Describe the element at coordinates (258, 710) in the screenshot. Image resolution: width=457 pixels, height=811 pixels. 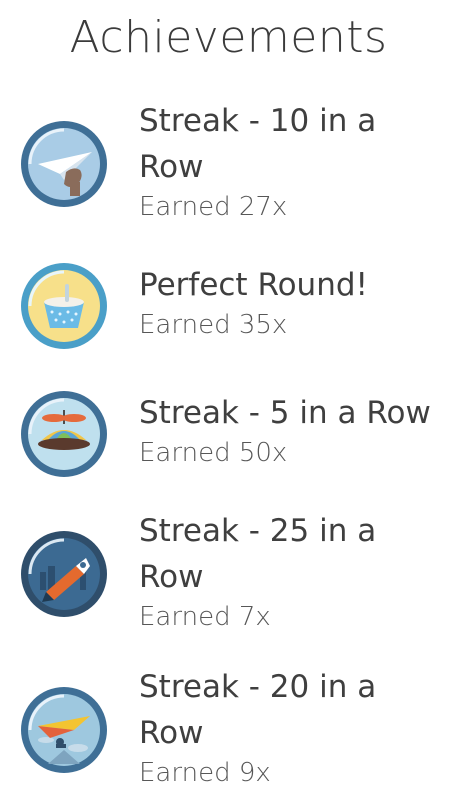
I see `achievement-name: Streak - 20 in a Row` at that location.